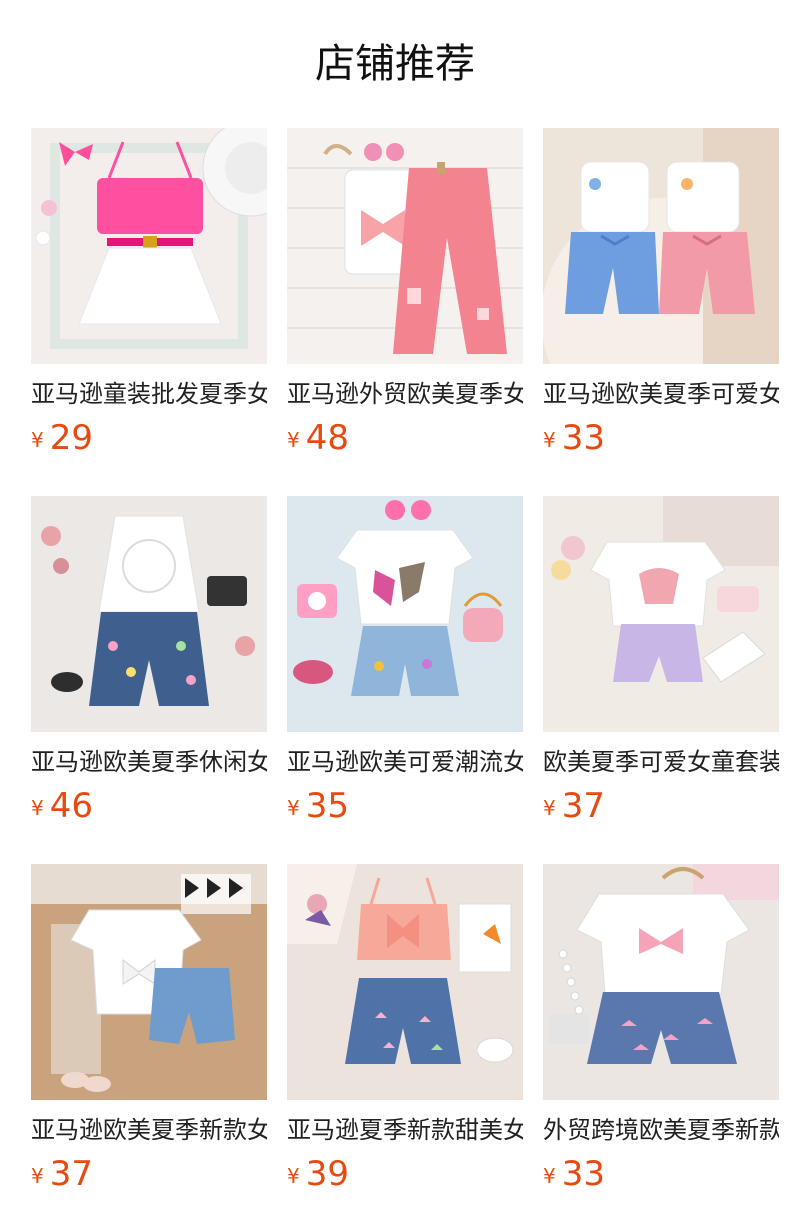  What do you see at coordinates (405, 394) in the screenshot?
I see `product-name: 亚马逊外贸欧美夏季女童套装` at bounding box center [405, 394].